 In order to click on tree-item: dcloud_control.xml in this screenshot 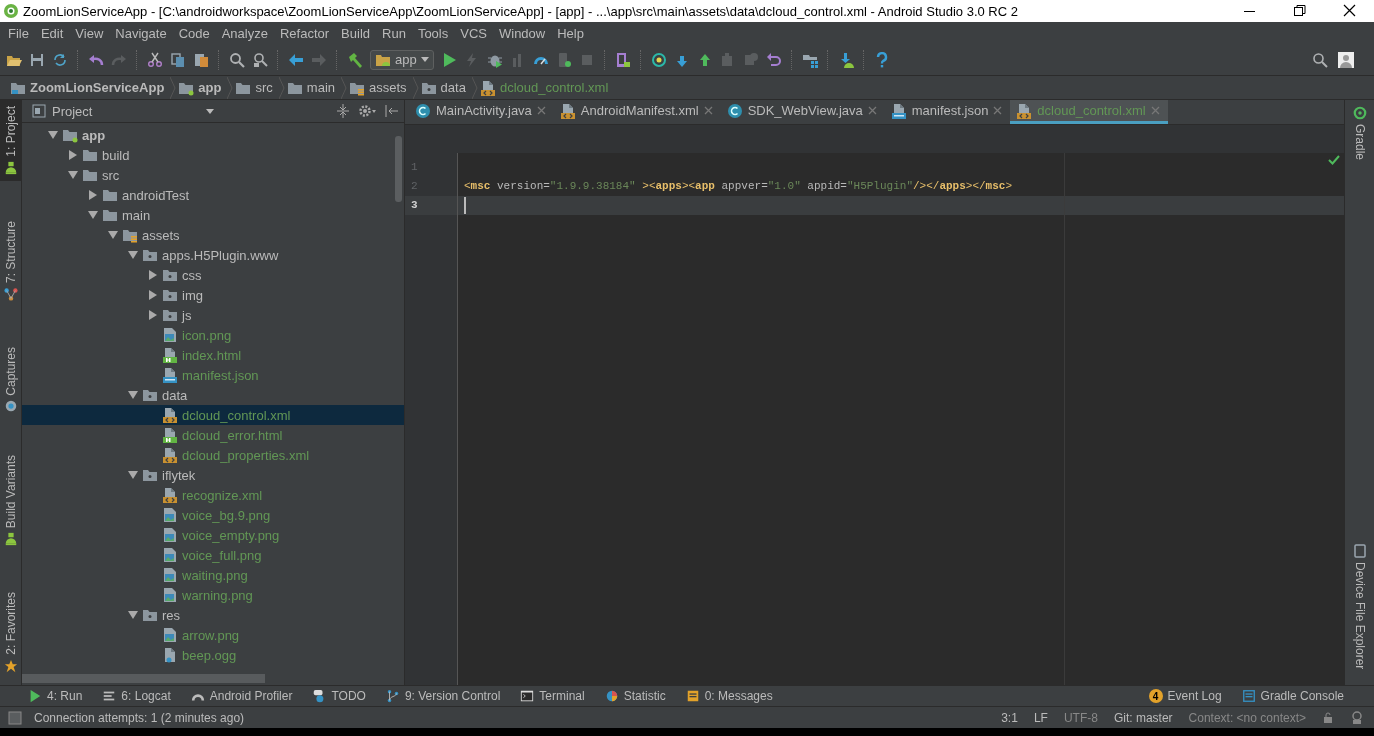, I will do `click(213, 415)`.